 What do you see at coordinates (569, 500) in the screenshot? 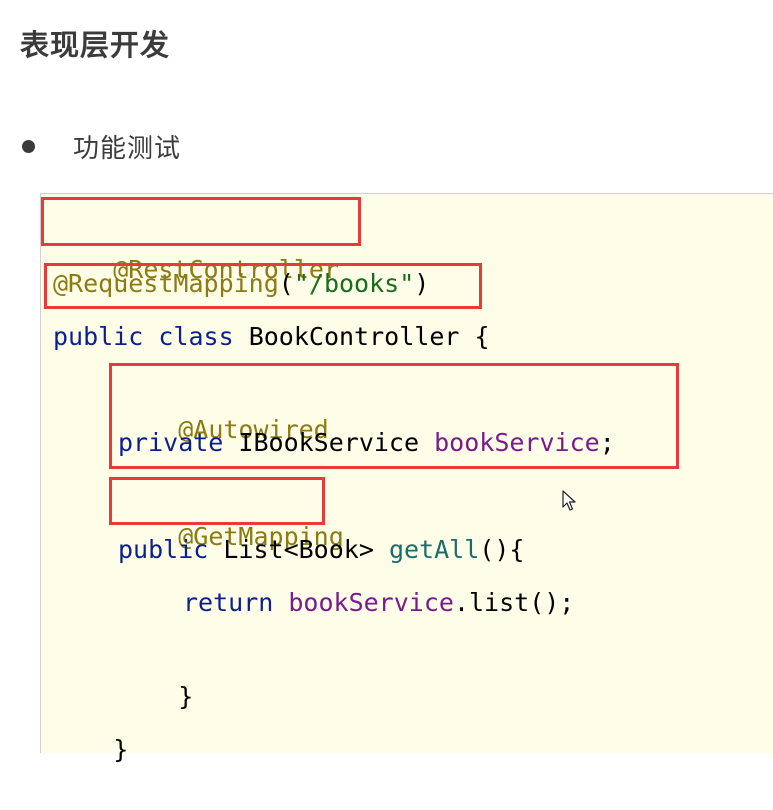
I see `mouse-pointer-icon` at bounding box center [569, 500].